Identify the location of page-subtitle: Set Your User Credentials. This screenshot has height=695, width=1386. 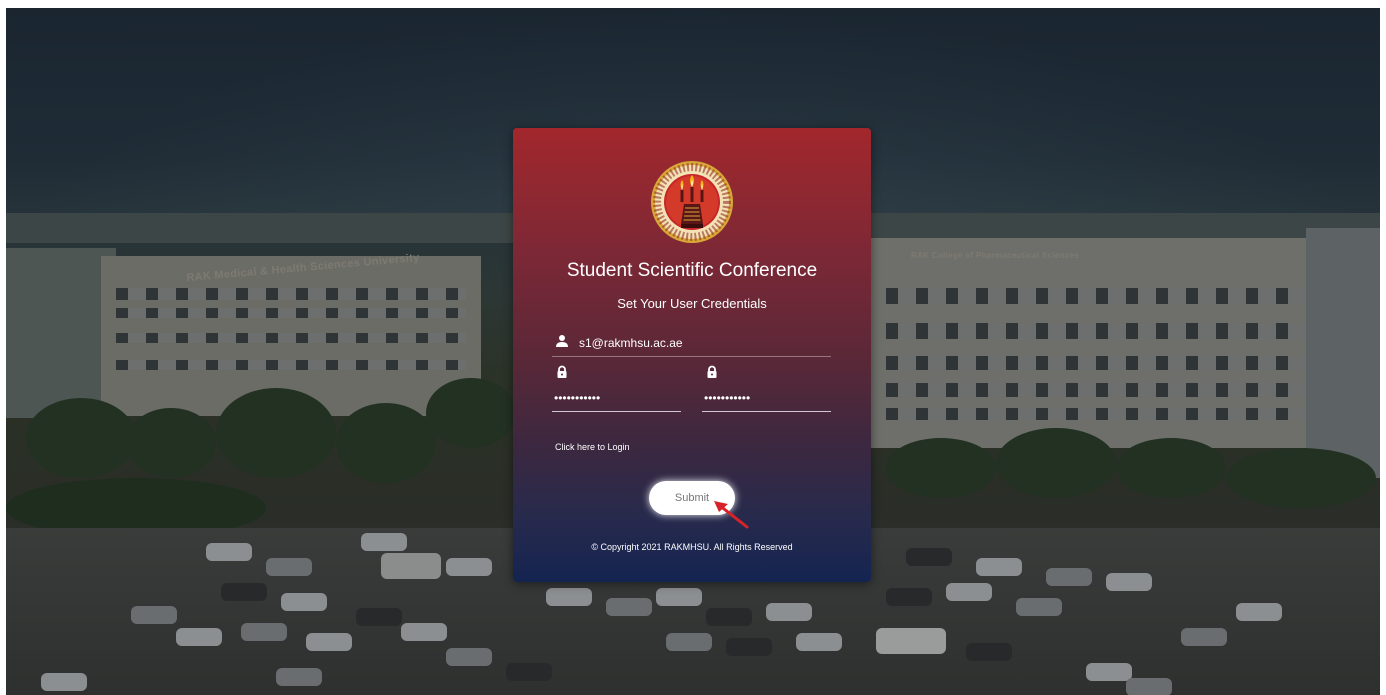
(692, 303).